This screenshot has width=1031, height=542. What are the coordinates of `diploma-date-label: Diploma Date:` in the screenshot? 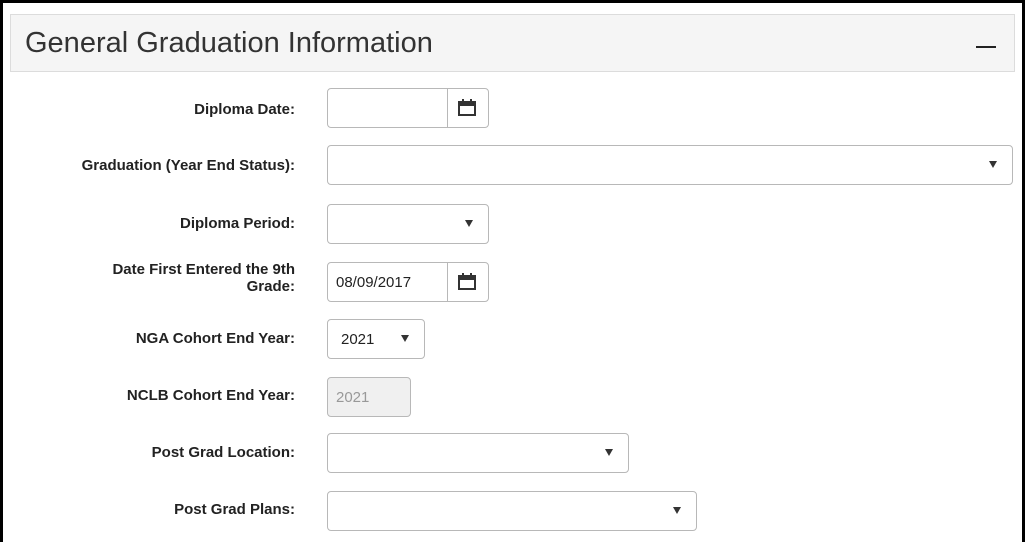 It's located at (244, 109).